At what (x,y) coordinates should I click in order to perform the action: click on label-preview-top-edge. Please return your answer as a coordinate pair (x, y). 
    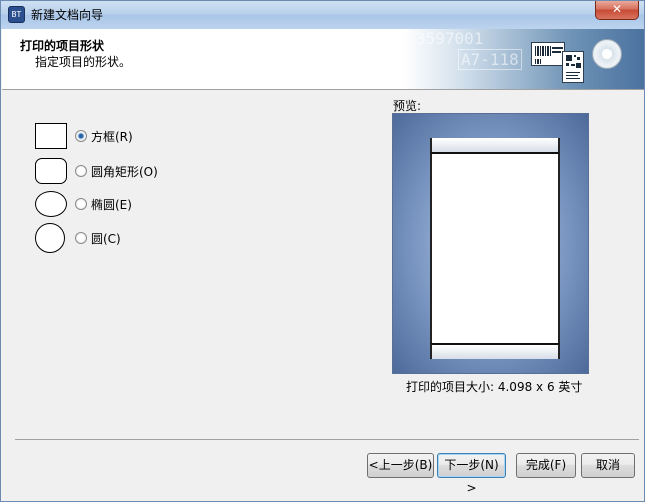
    Looking at the image, I should click on (495, 146).